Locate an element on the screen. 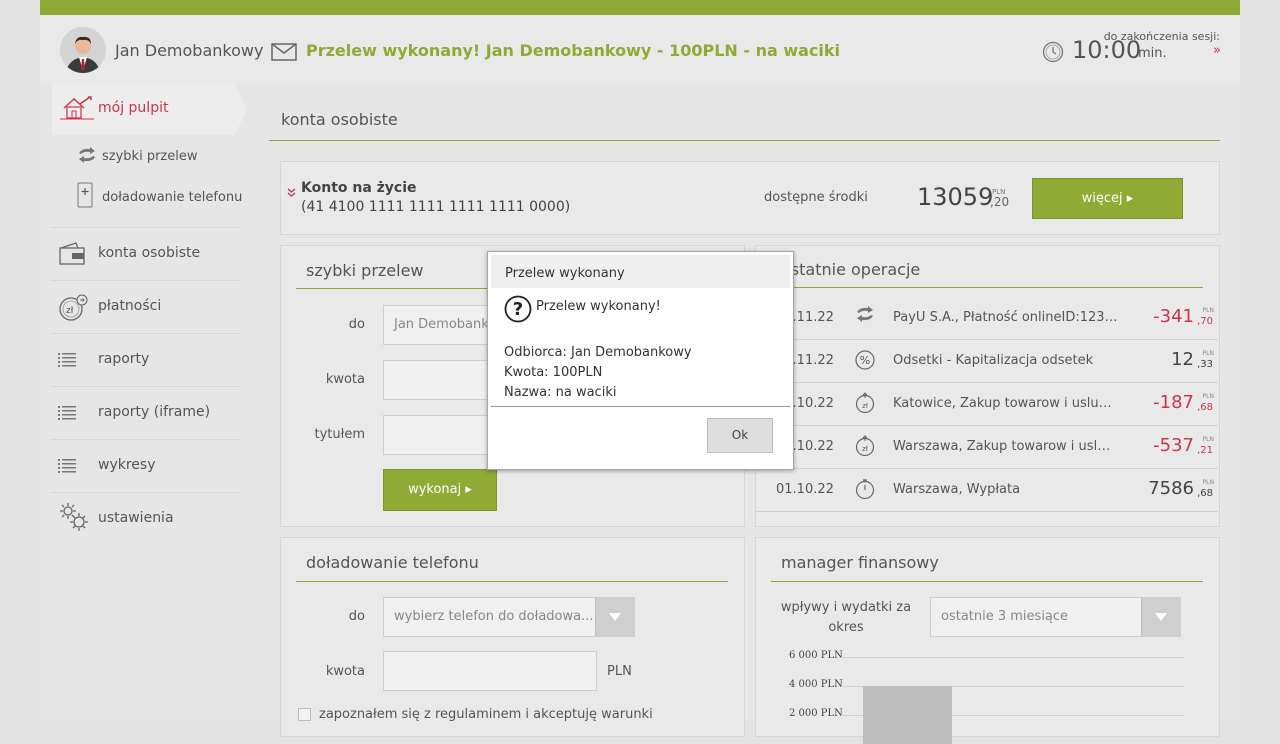  quick-transfer-title: szybki przelew is located at coordinates (365, 270).